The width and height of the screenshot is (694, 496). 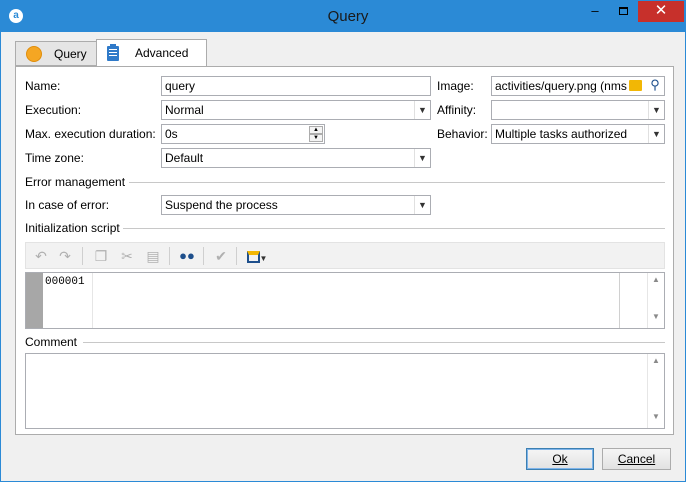 I want to click on in-case-of-error-value: Suspend the process, so click(x=221, y=205).